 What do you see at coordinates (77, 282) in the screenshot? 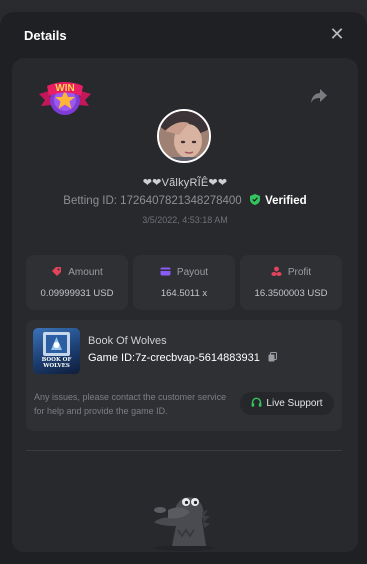
I see `stat-amount: Amount 0.09999931 USD` at bounding box center [77, 282].